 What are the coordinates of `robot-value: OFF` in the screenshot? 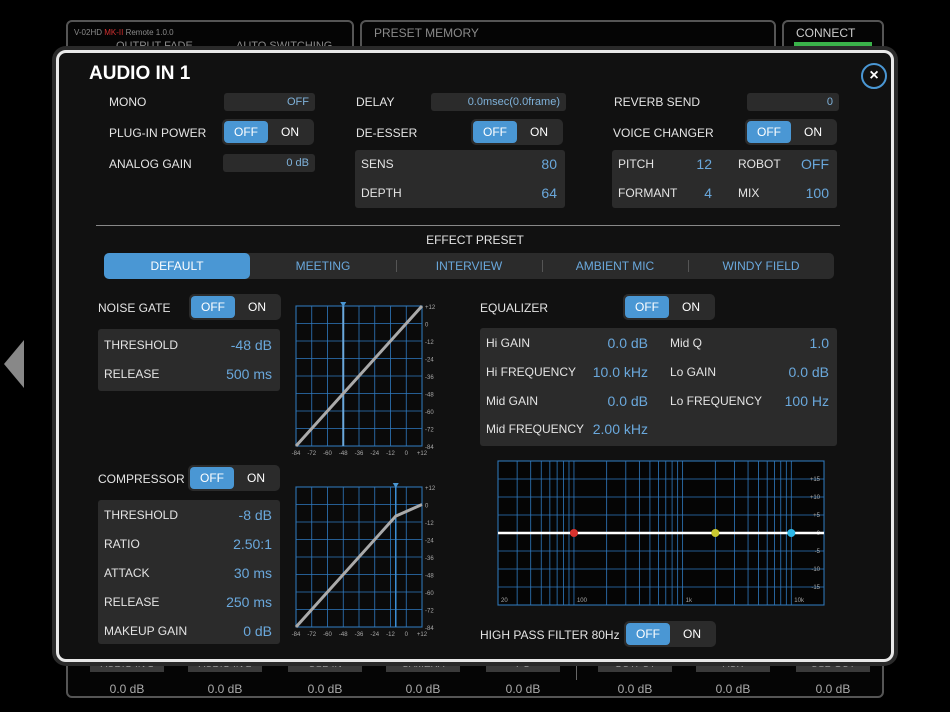 It's located at (815, 164).